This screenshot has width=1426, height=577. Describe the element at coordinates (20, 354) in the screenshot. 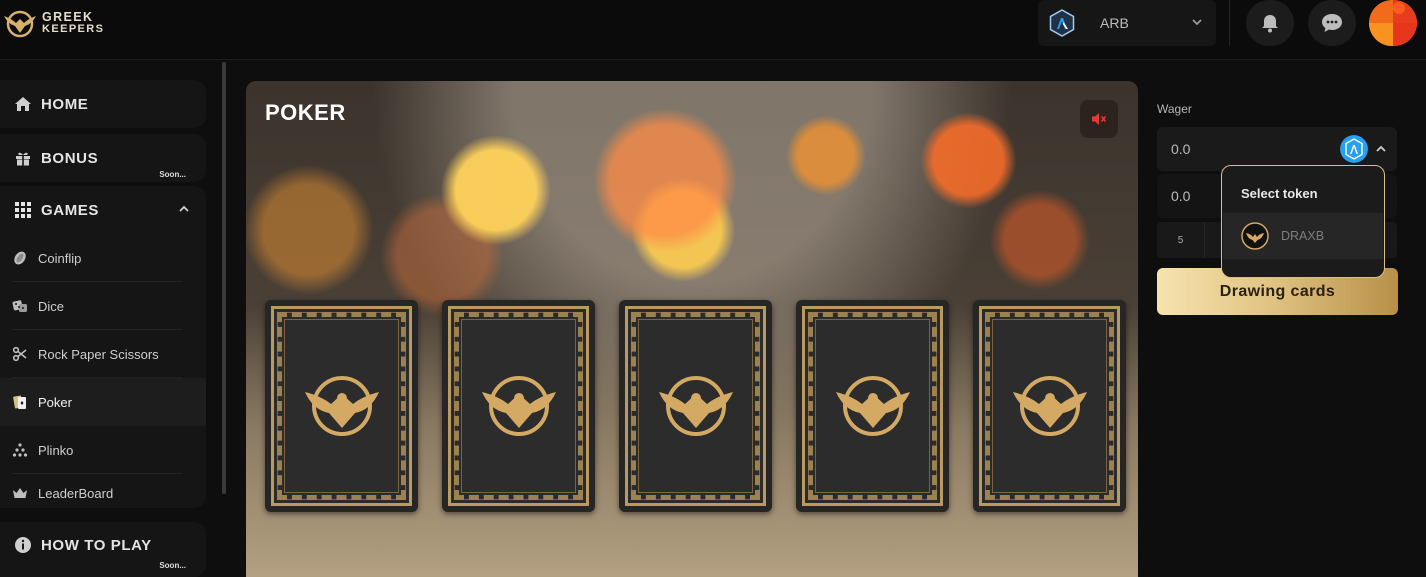

I see `scissors-icon` at that location.